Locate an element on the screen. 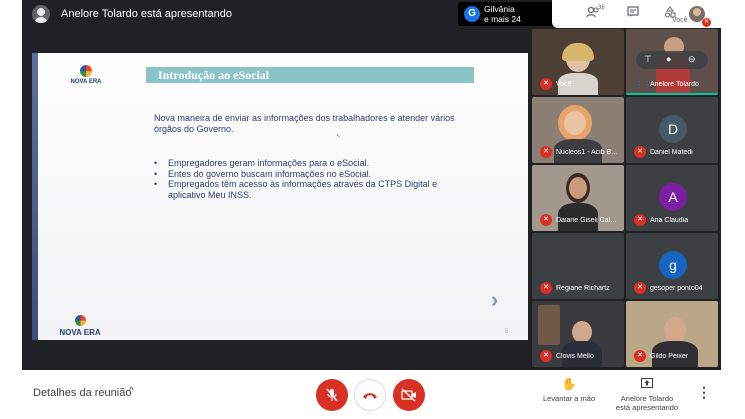 This screenshot has height=419, width=745. participant-tile: A ✕ Ana Claudia is located at coordinates (672, 198).